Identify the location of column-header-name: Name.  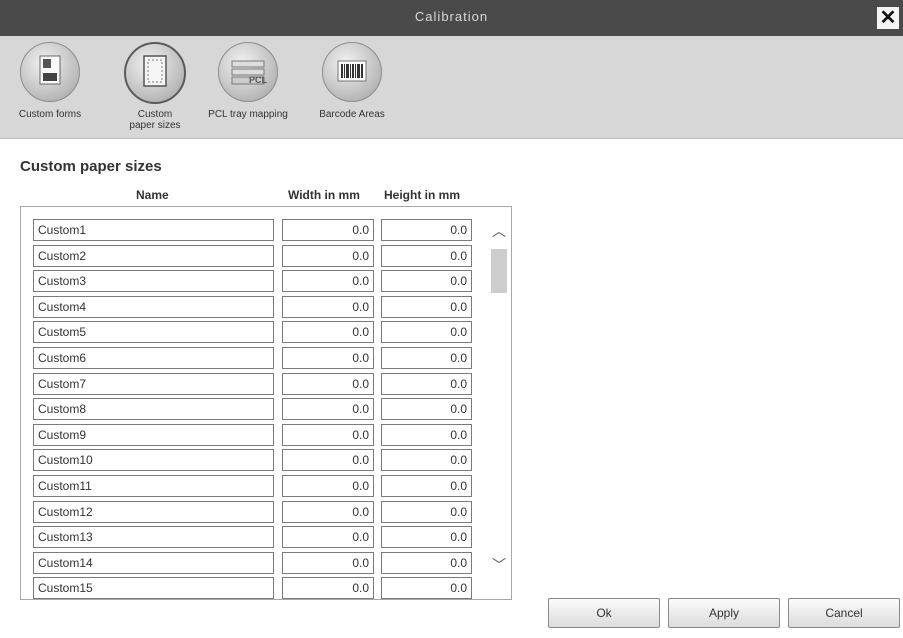
(152, 195).